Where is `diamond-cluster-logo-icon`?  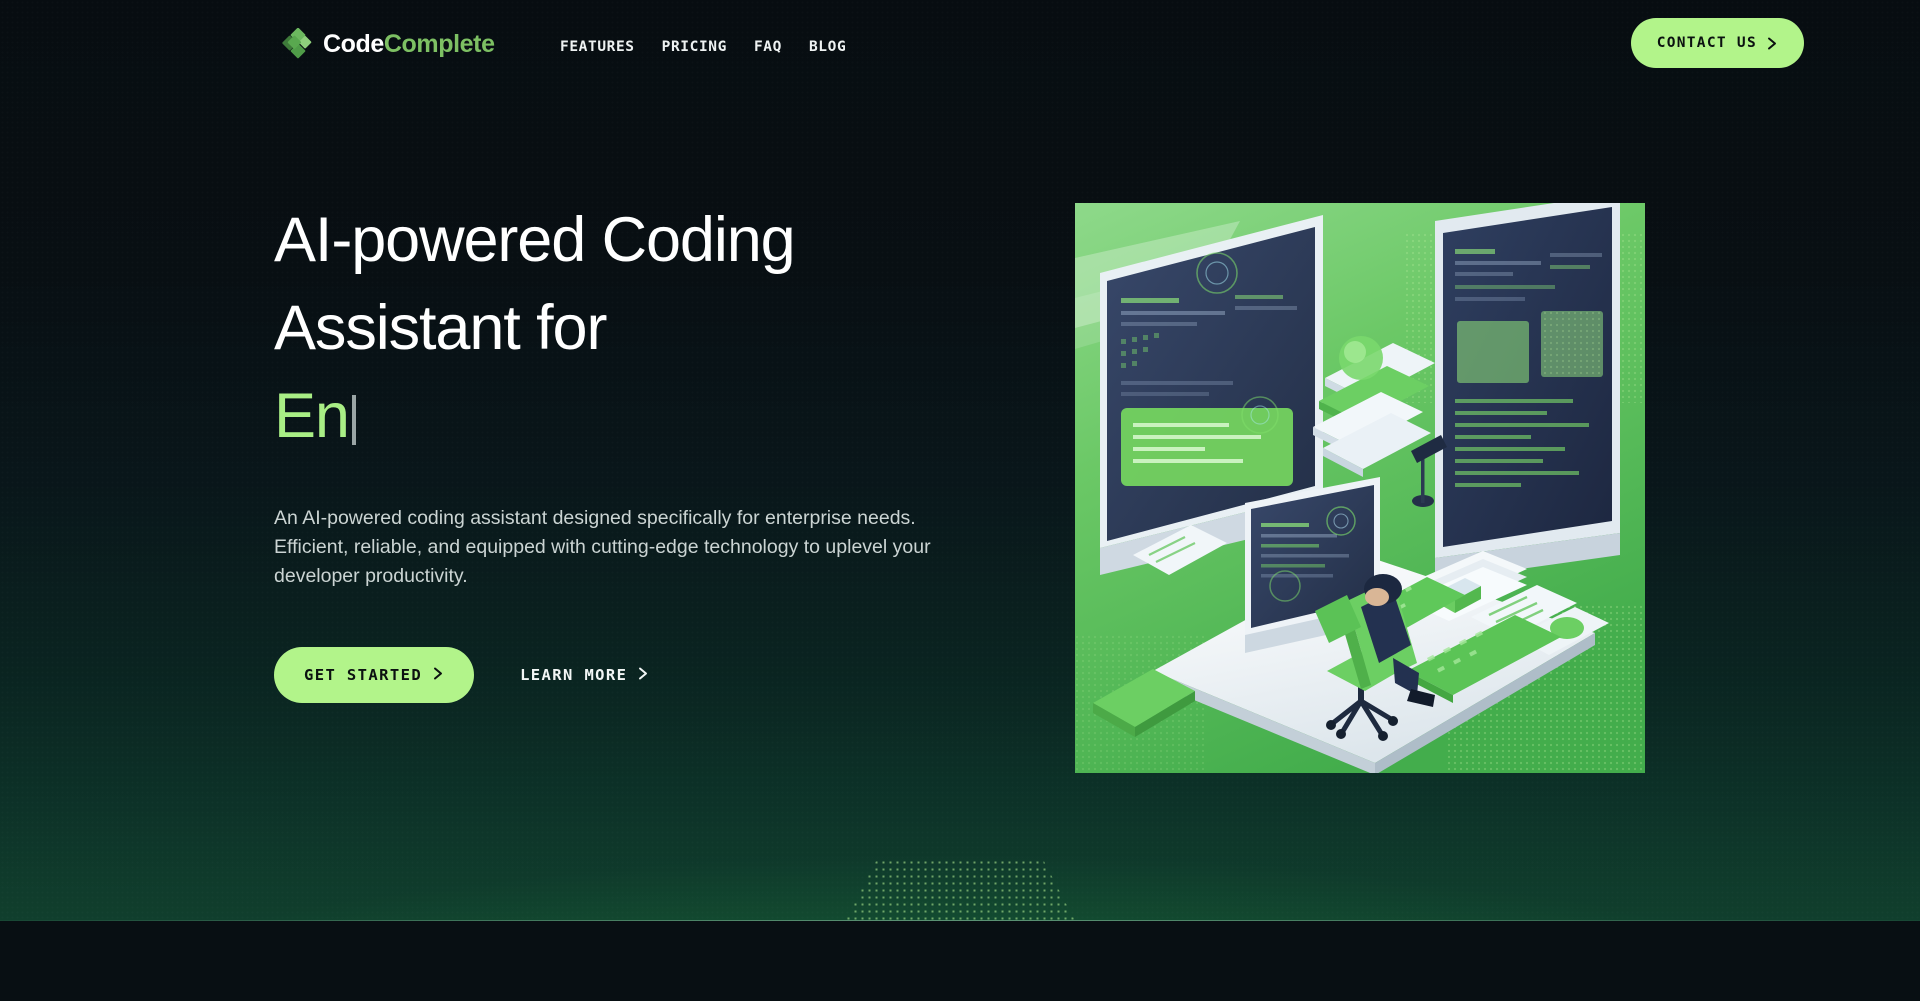
diamond-cluster-logo-icon is located at coordinates (297, 44).